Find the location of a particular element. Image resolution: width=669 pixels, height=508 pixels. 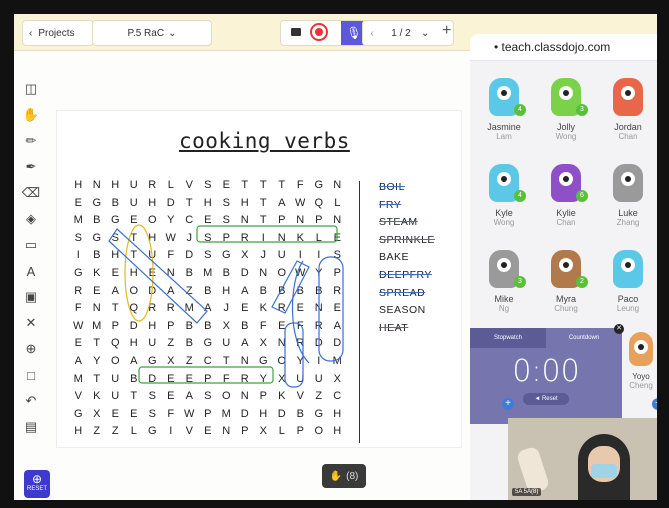

highlight-sprinkle is located at coordinates (267, 234).